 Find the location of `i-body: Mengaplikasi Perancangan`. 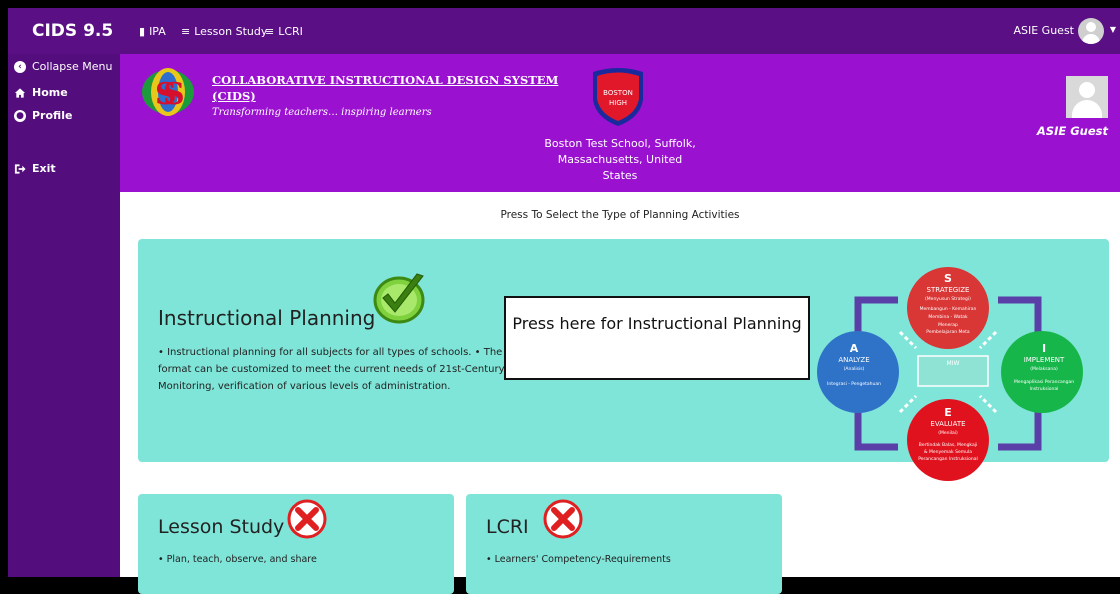

i-body: Mengaplikasi Perancangan is located at coordinates (1044, 382).